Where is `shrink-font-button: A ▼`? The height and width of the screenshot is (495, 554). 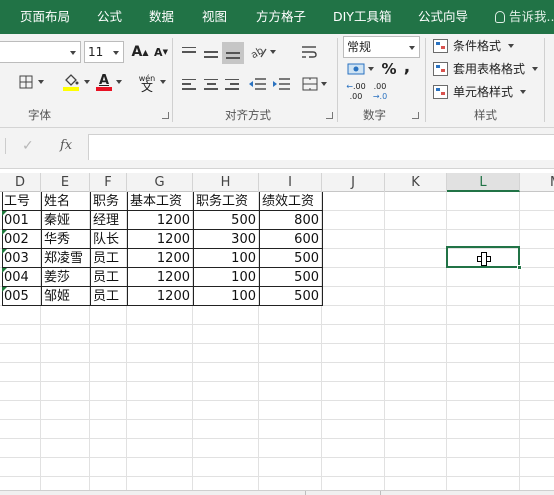 shrink-font-button: A ▼ is located at coordinates (161, 52).